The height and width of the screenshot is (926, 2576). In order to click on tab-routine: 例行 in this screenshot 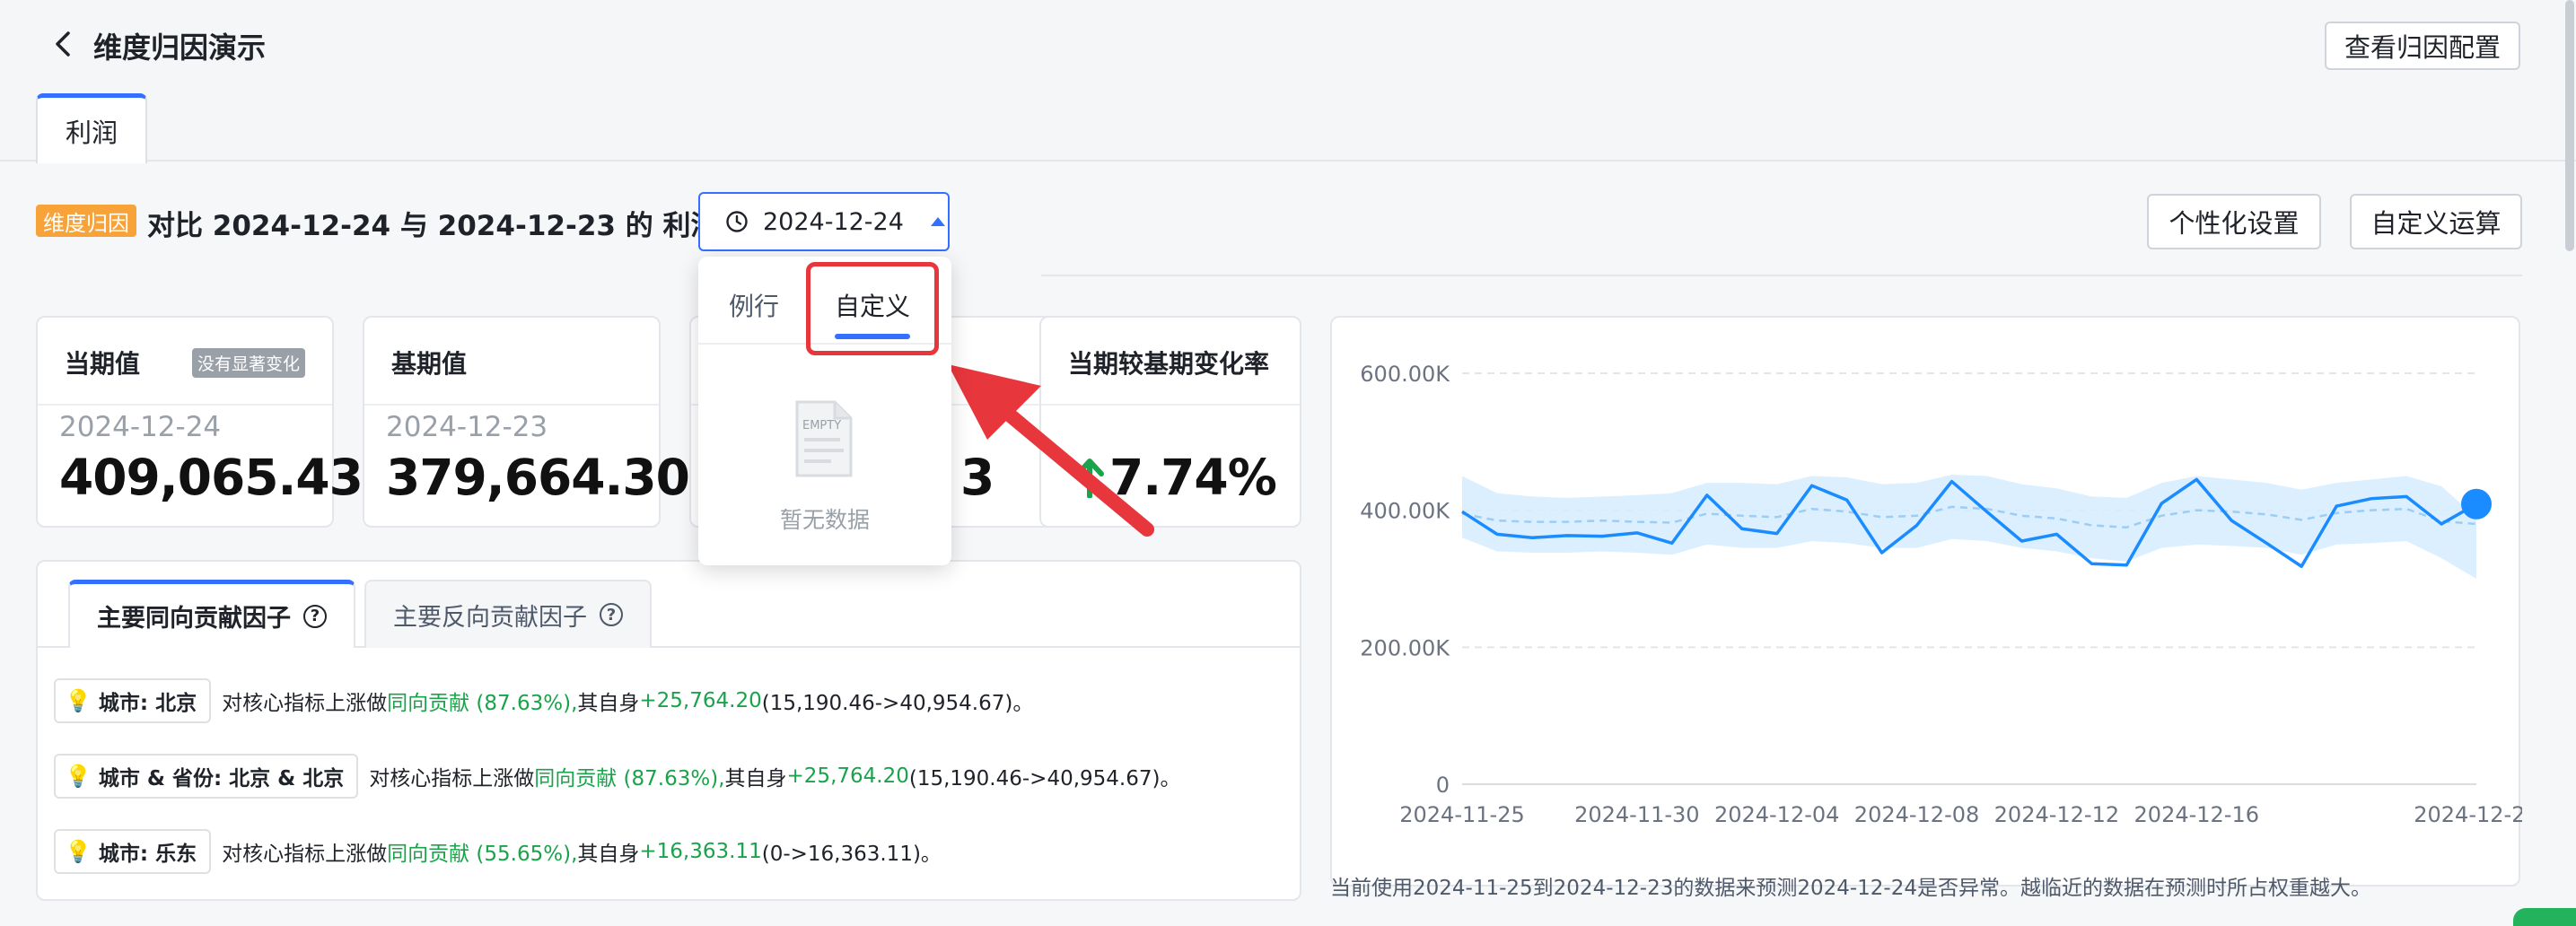, I will do `click(754, 305)`.